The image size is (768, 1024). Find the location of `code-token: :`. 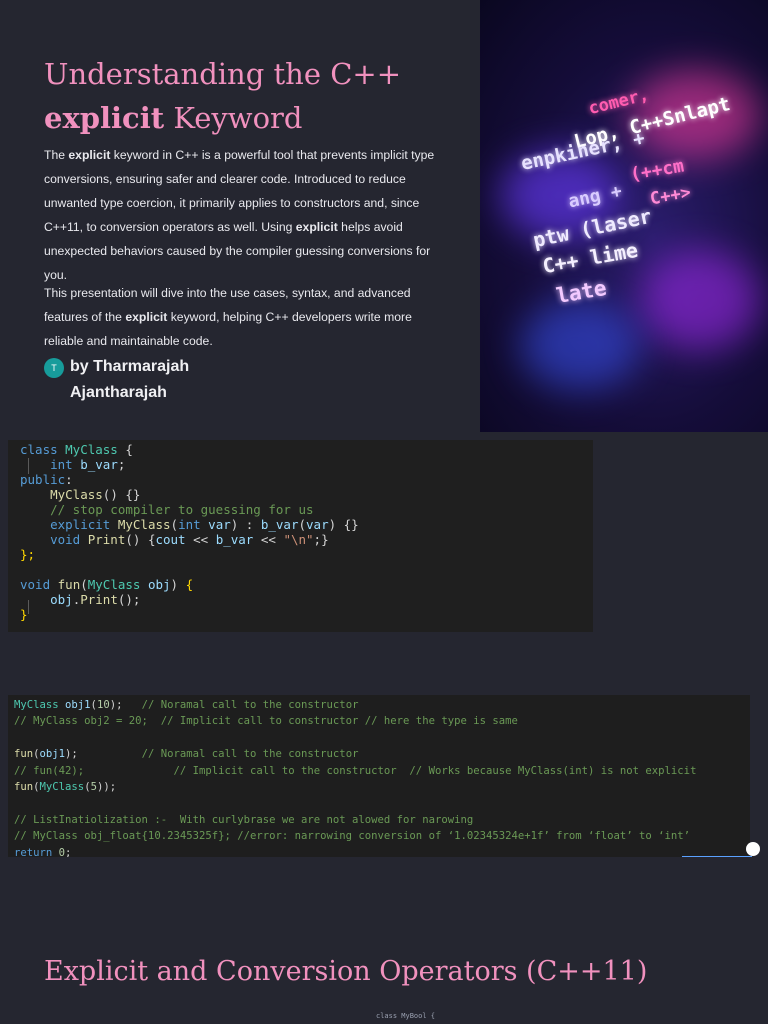

code-token: : is located at coordinates (69, 479).